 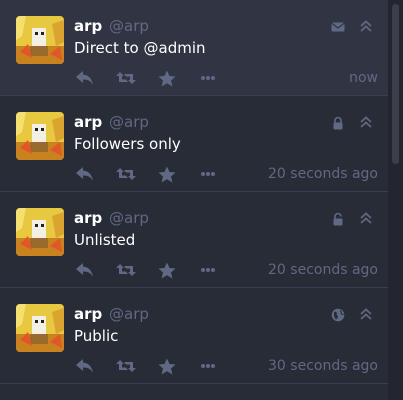 I want to click on timestamp: now, so click(x=363, y=78).